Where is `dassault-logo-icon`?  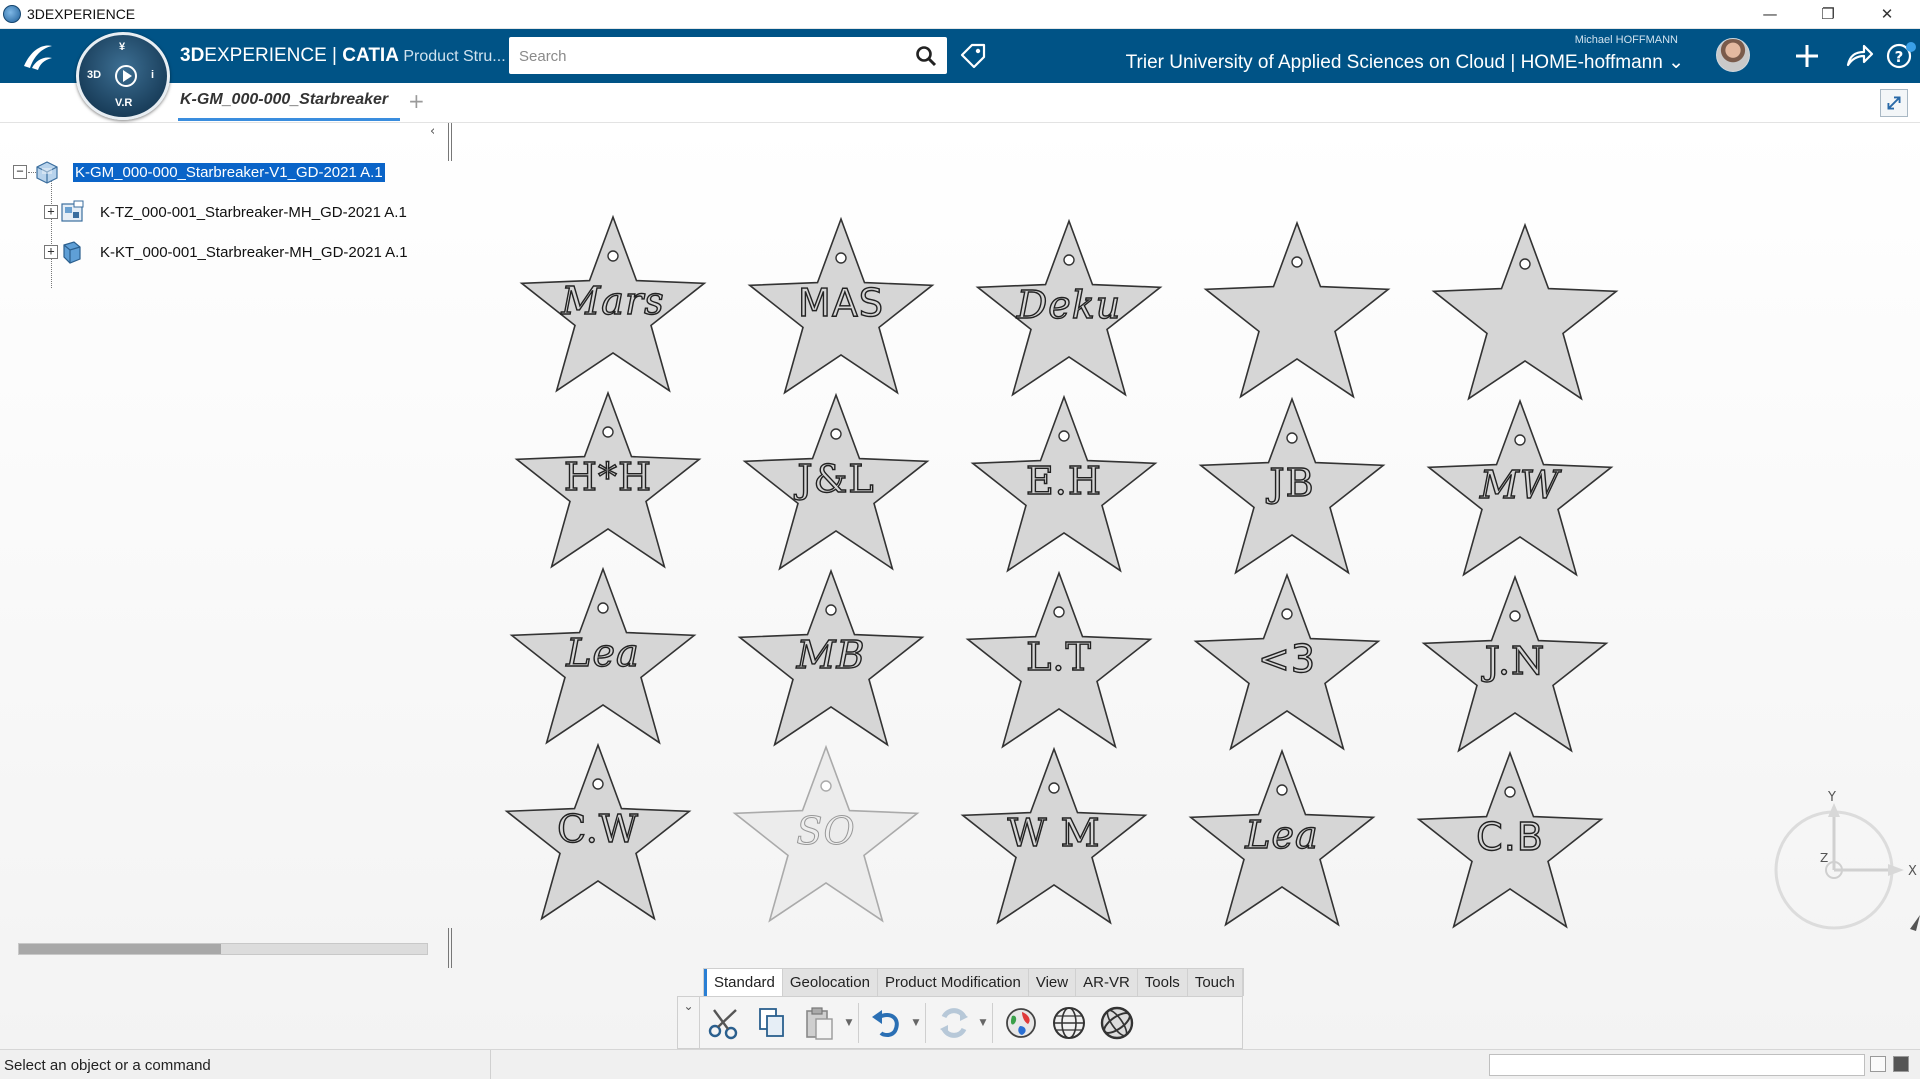
dassault-logo-icon is located at coordinates (38, 56).